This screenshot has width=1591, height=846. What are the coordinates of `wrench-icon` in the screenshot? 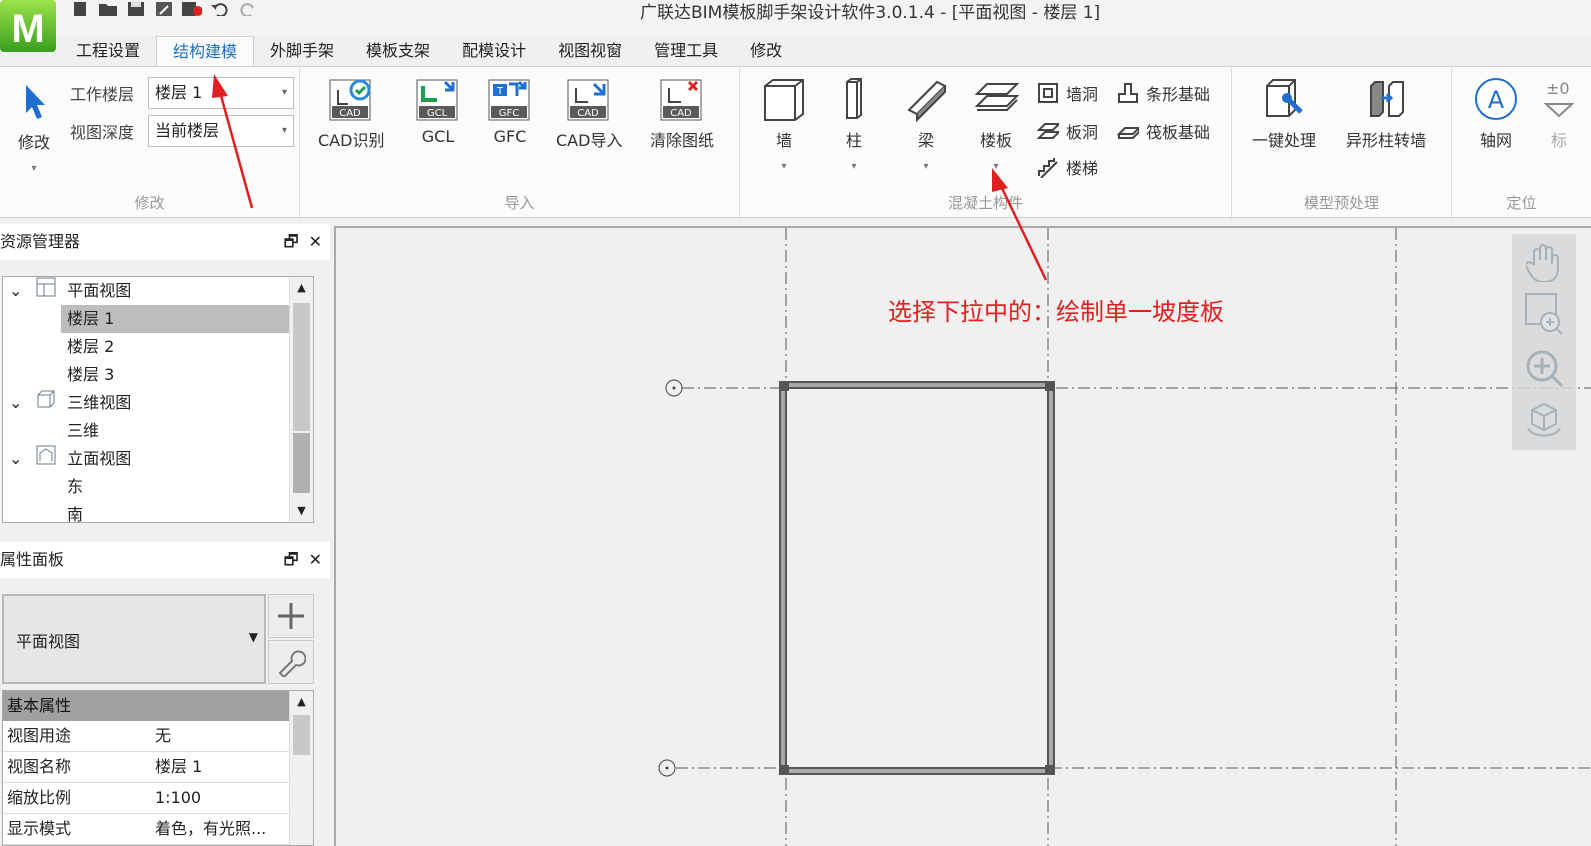 It's located at (292, 663).